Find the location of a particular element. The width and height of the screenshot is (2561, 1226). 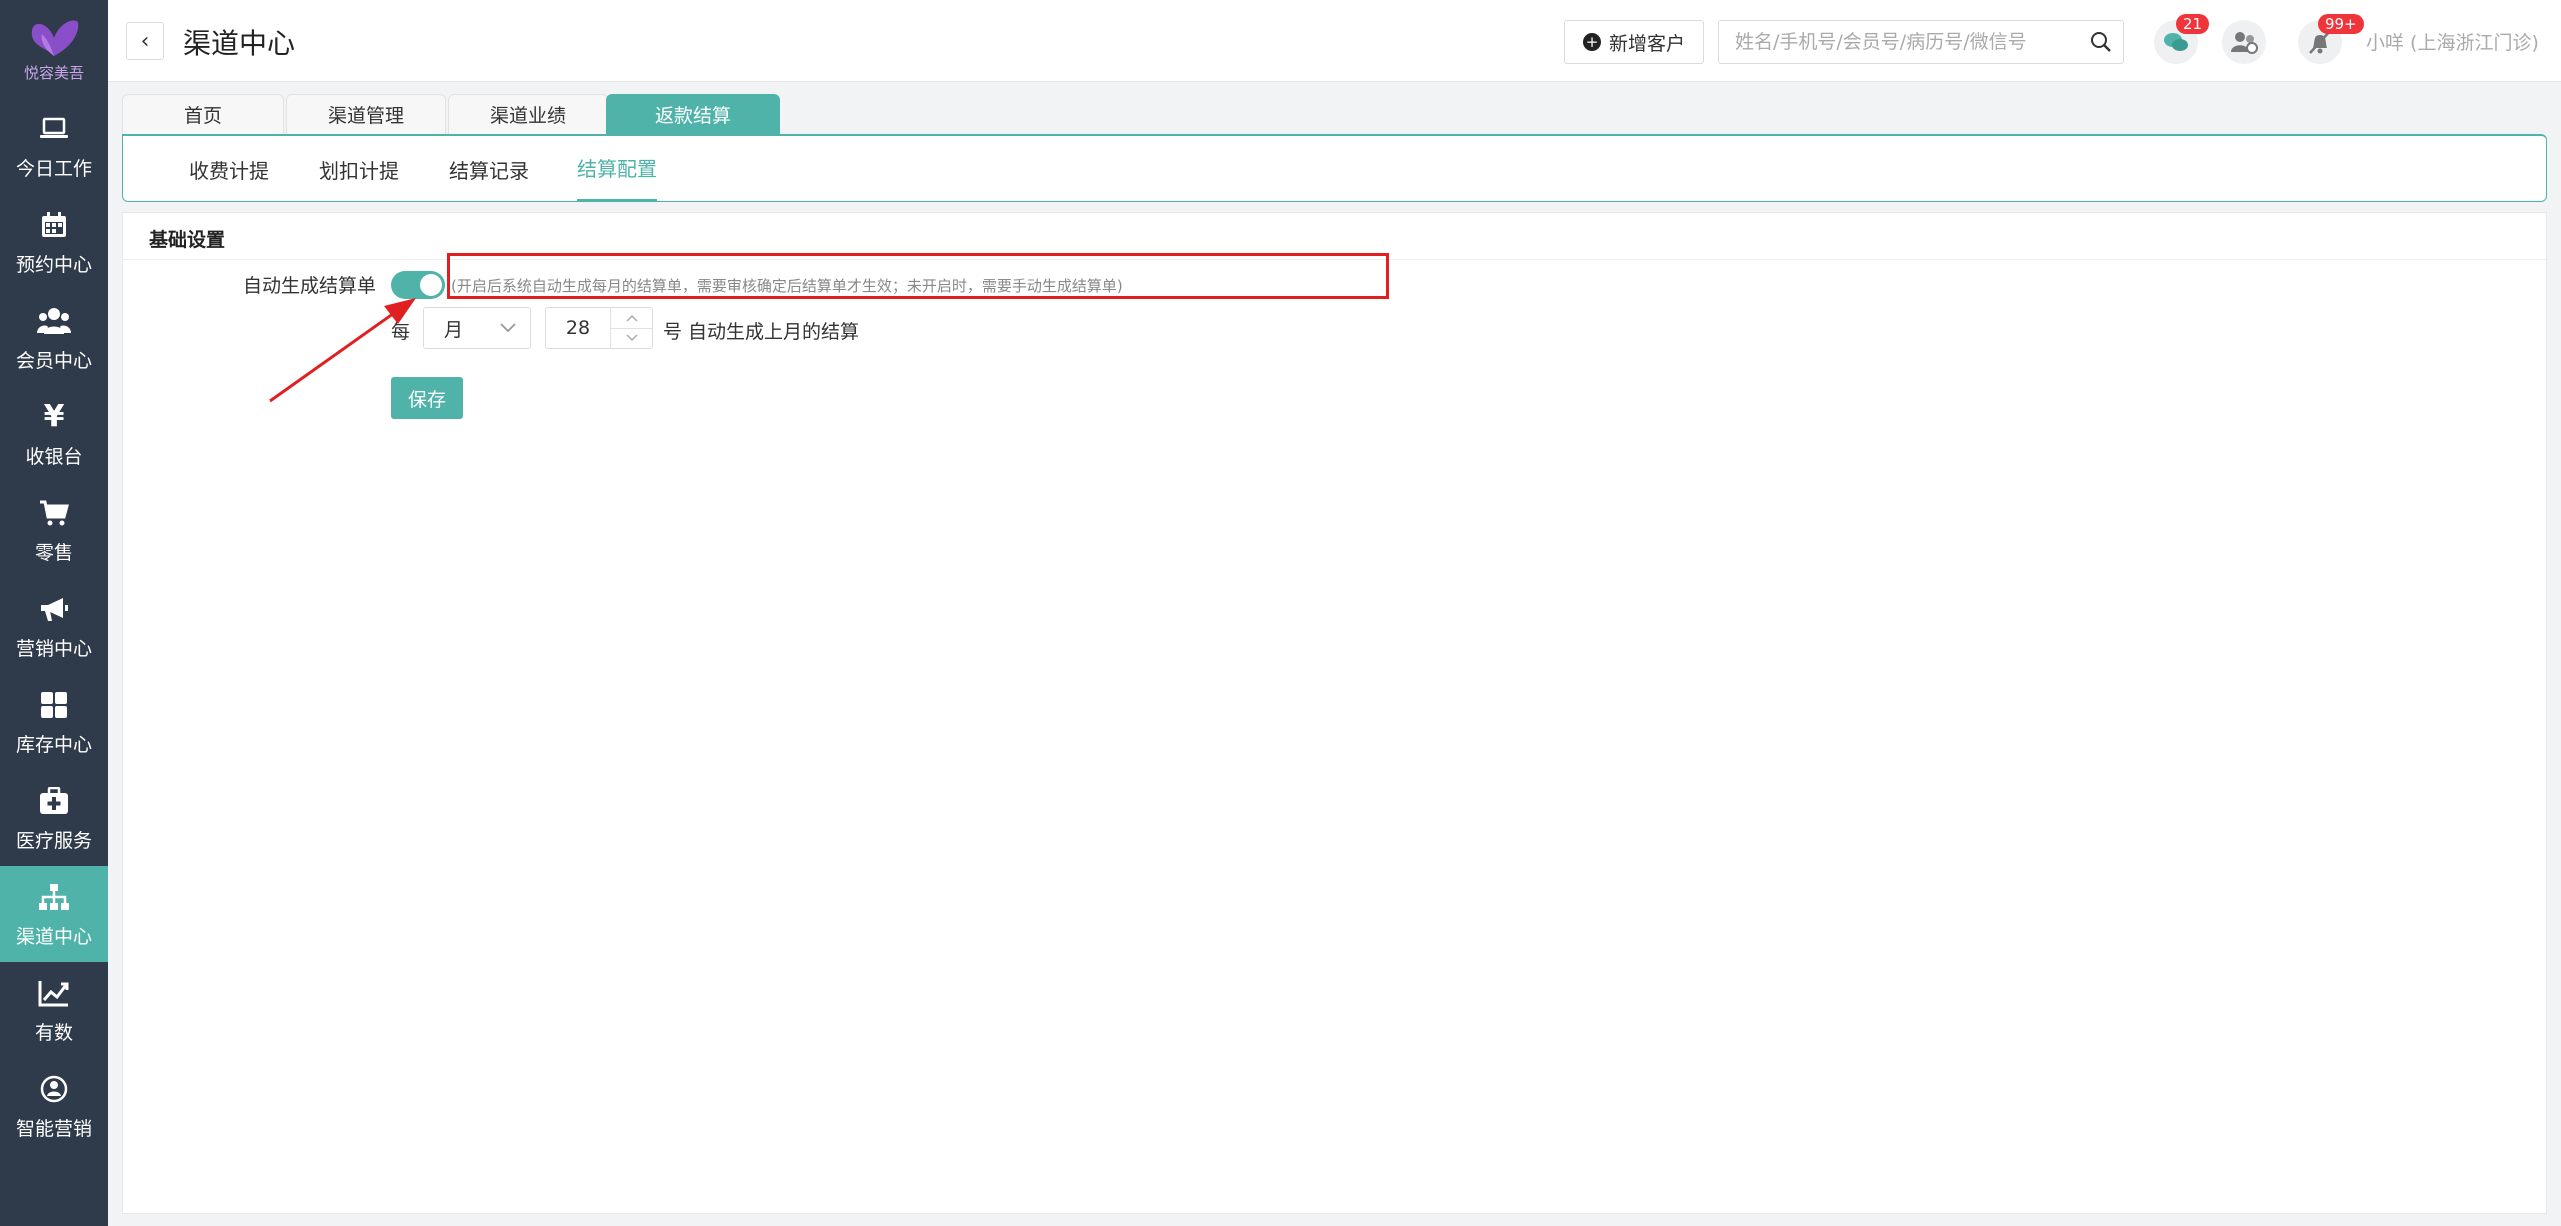

grid-icon is located at coordinates (54, 705).